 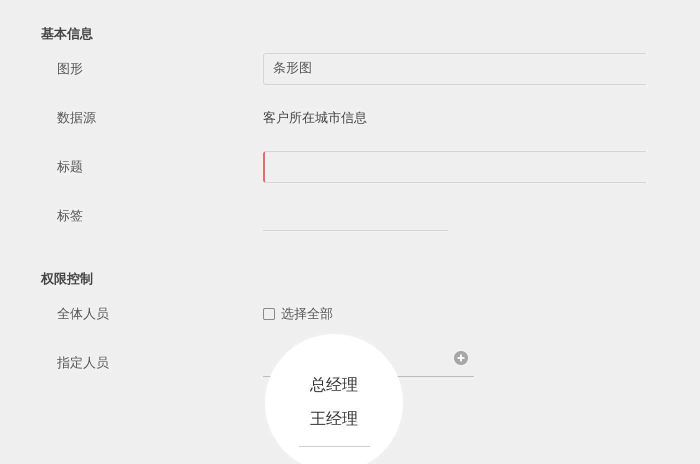 I want to click on input-field, so click(x=454, y=166).